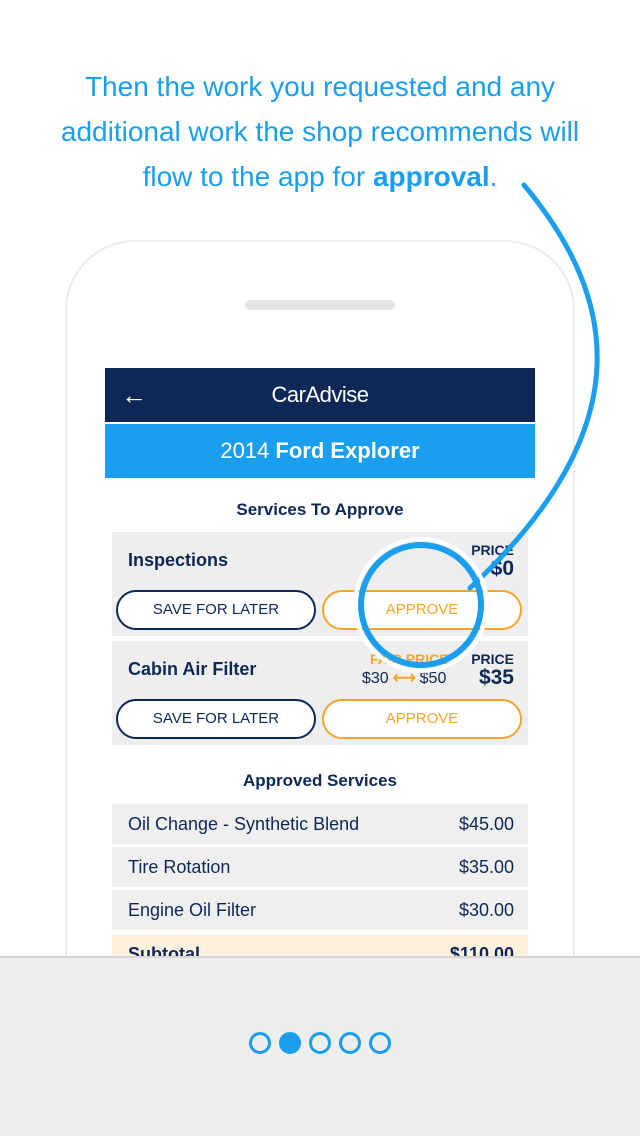 This screenshot has height=1136, width=640. I want to click on headline-line-3: flow to the app for approval., so click(320, 176).